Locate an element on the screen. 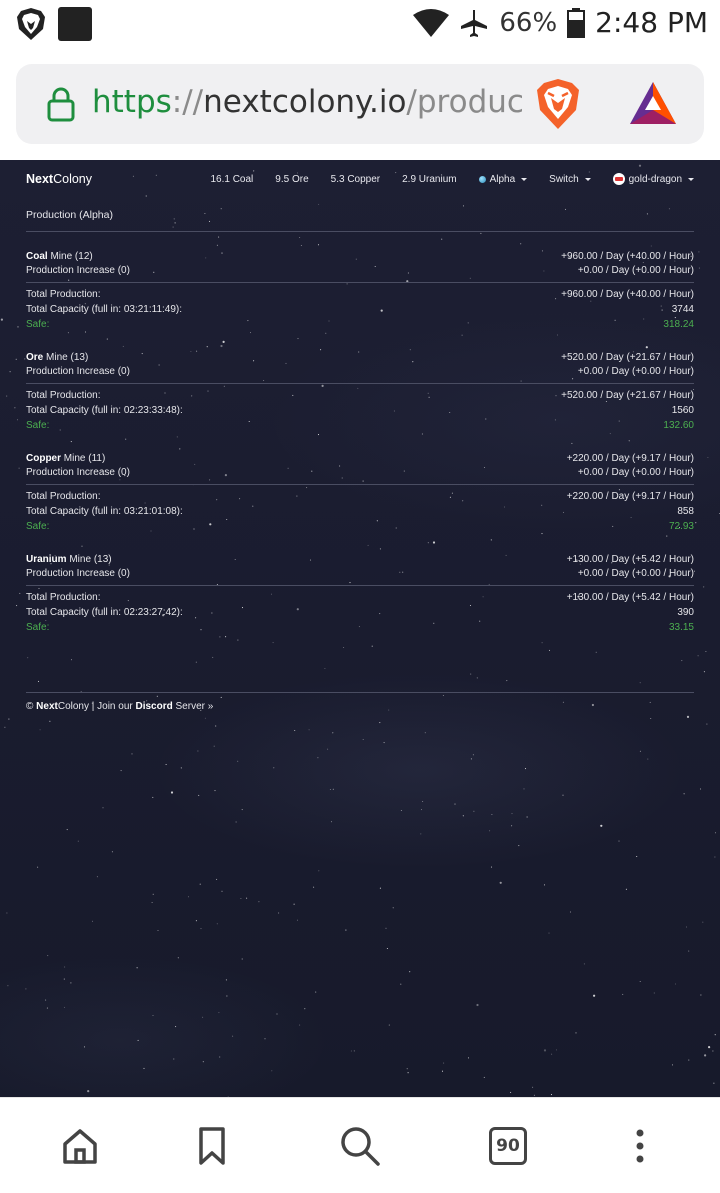  menu-button is located at coordinates (640, 1146).